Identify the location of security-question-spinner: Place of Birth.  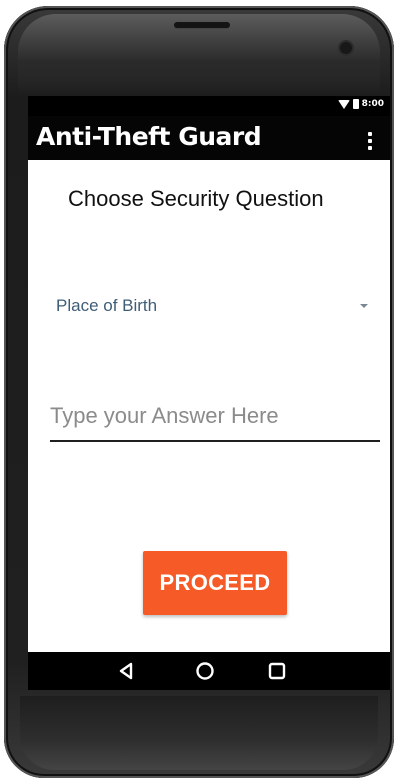
(211, 306).